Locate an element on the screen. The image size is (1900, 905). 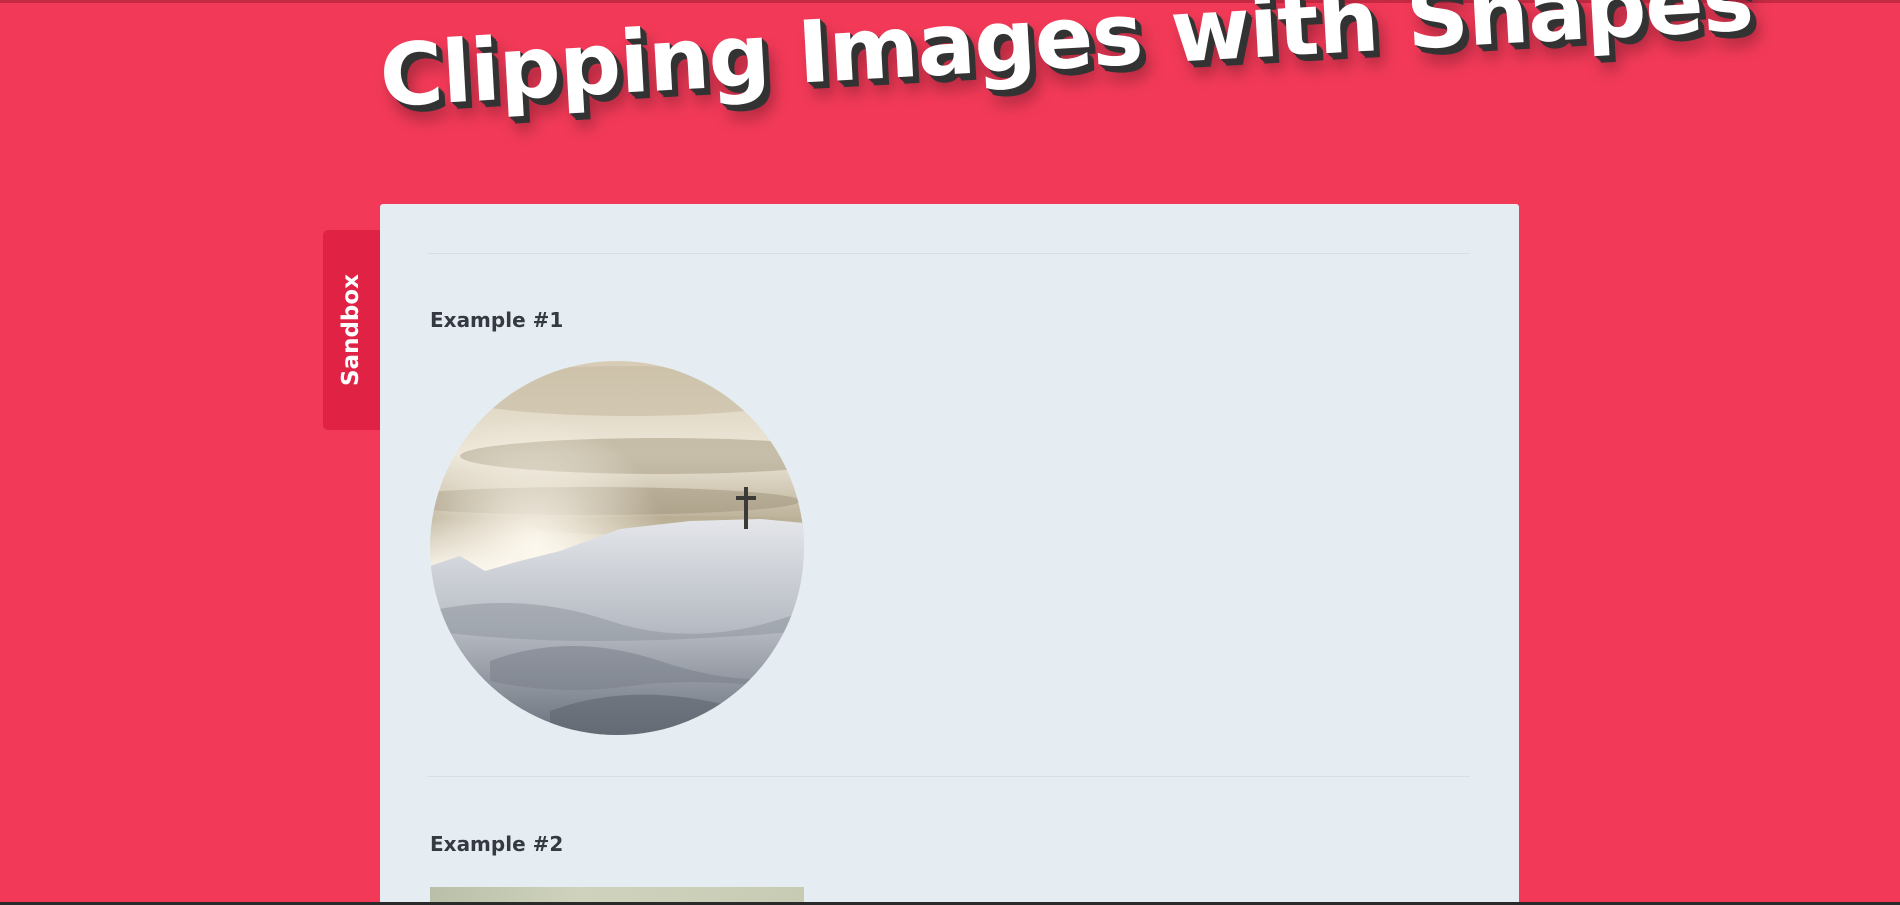
snowy-mountain-cross-image is located at coordinates (617, 548).